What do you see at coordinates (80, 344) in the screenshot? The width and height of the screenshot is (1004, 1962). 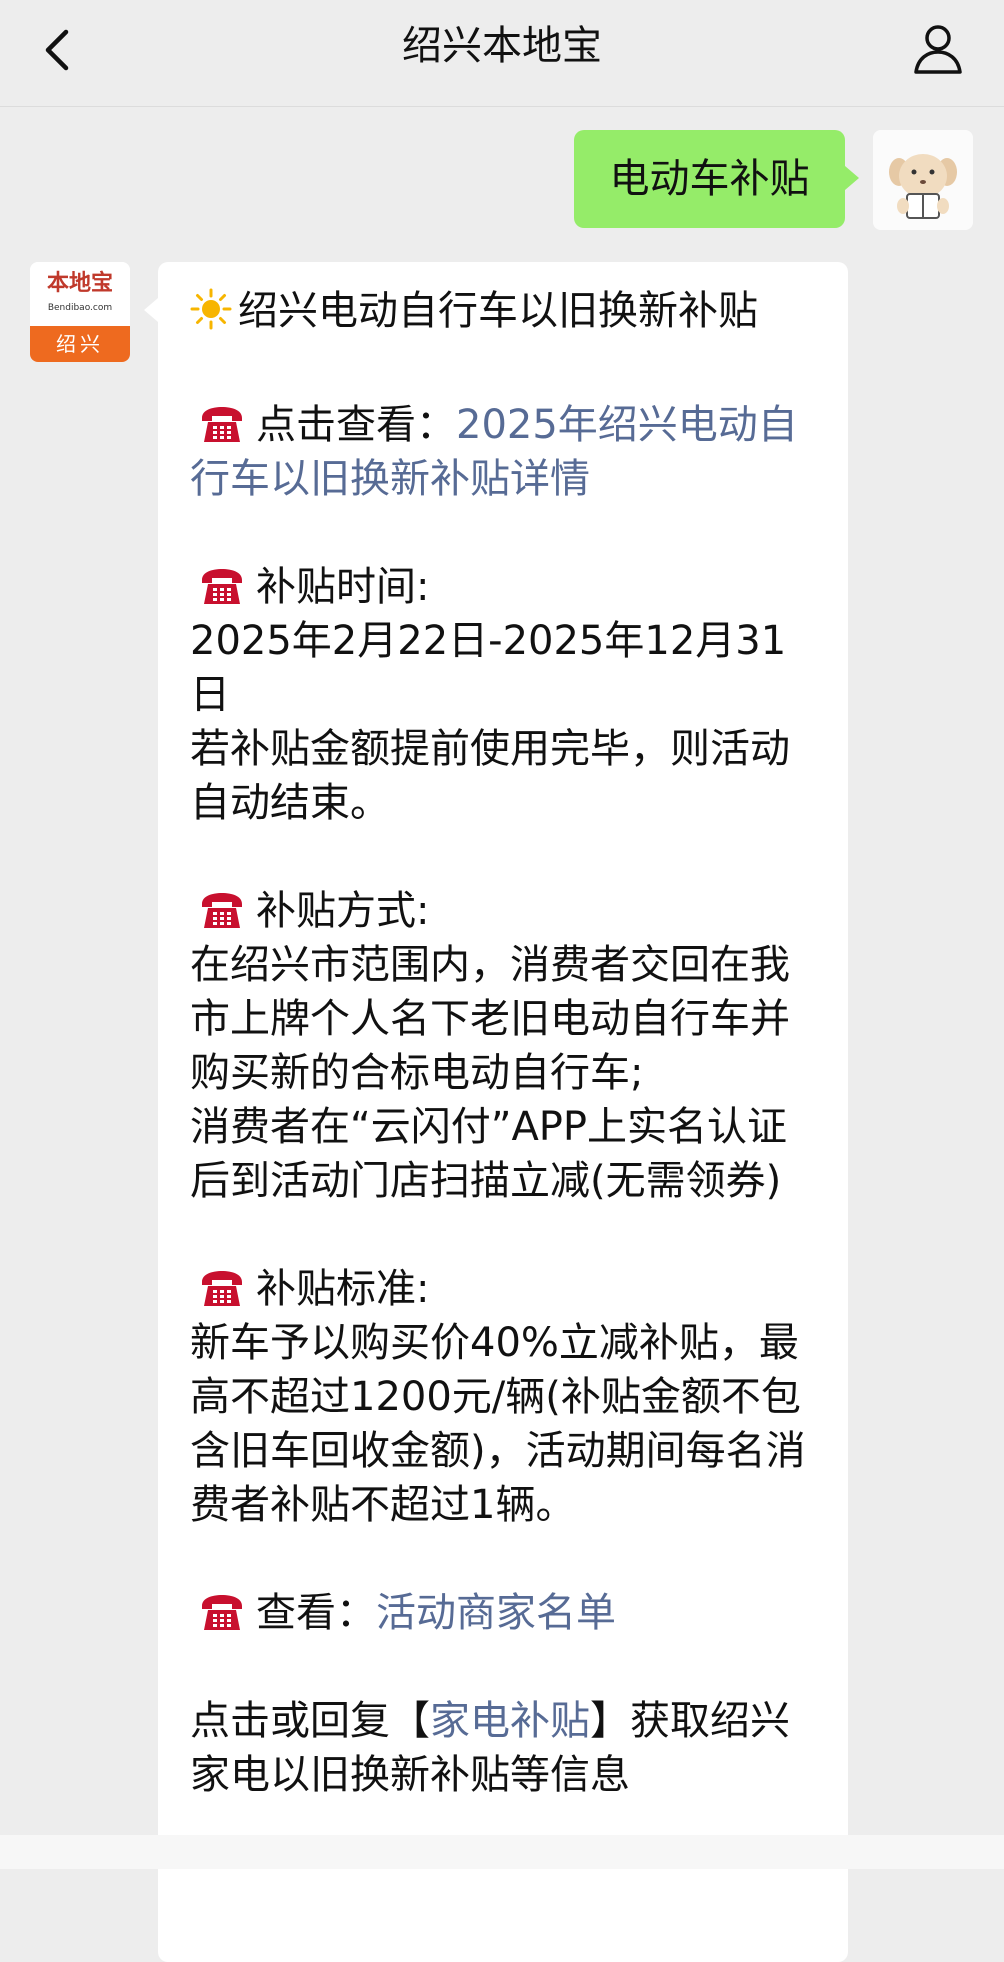 I see `bot-avatar-city: 绍兴` at bounding box center [80, 344].